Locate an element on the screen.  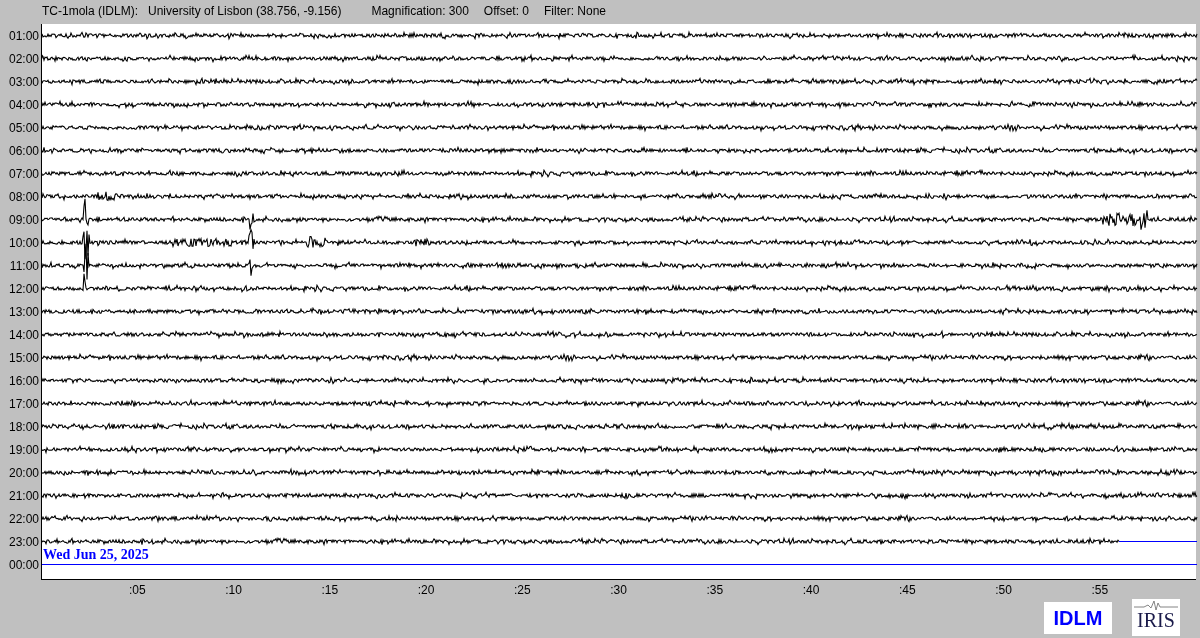
waveform-icon is located at coordinates (1156, 605).